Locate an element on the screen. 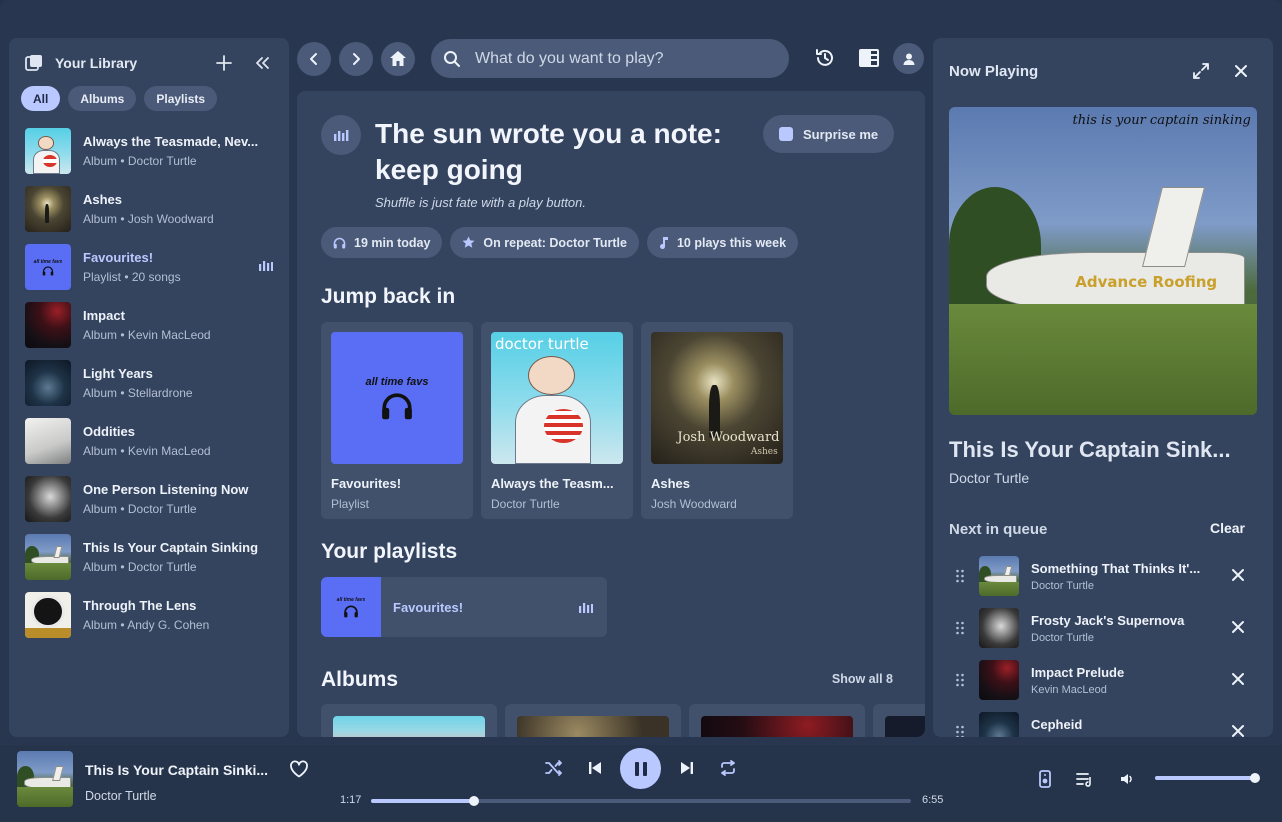 This screenshot has width=1282, height=822. filter-playlists: Playlists is located at coordinates (181, 98).